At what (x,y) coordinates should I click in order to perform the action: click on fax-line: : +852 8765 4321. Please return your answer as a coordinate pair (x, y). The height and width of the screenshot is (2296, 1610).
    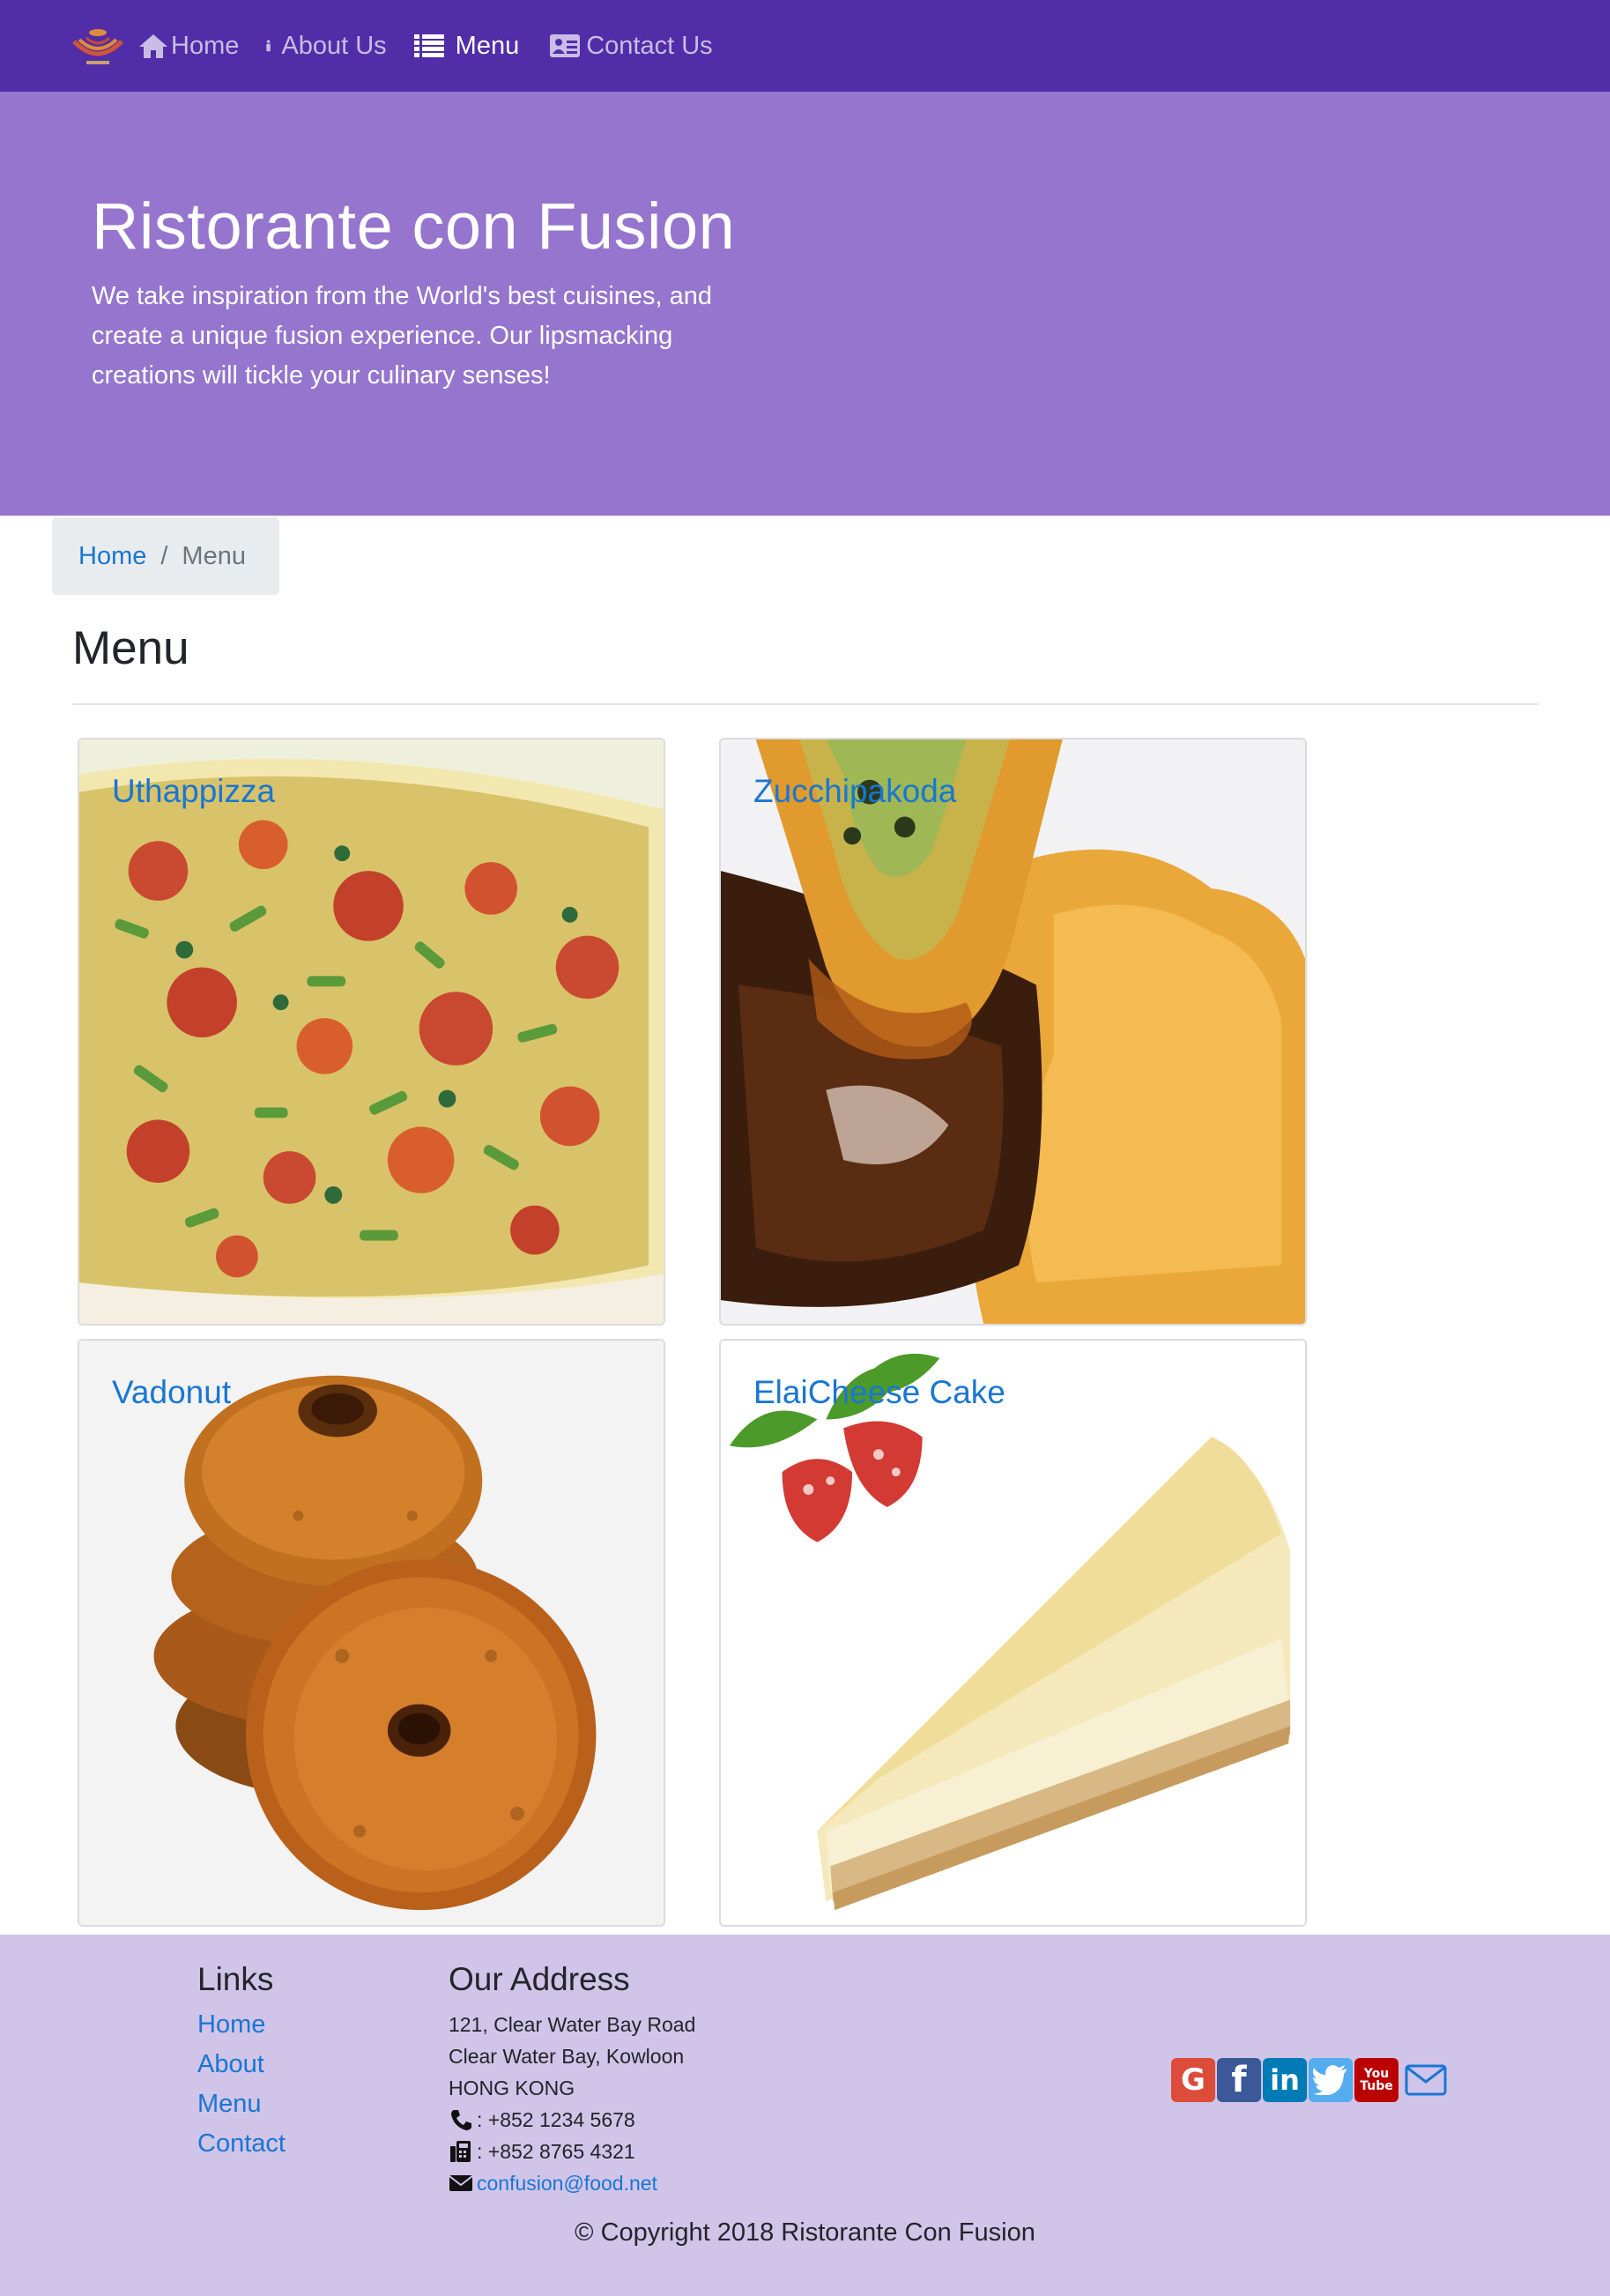
    Looking at the image, I should click on (572, 2151).